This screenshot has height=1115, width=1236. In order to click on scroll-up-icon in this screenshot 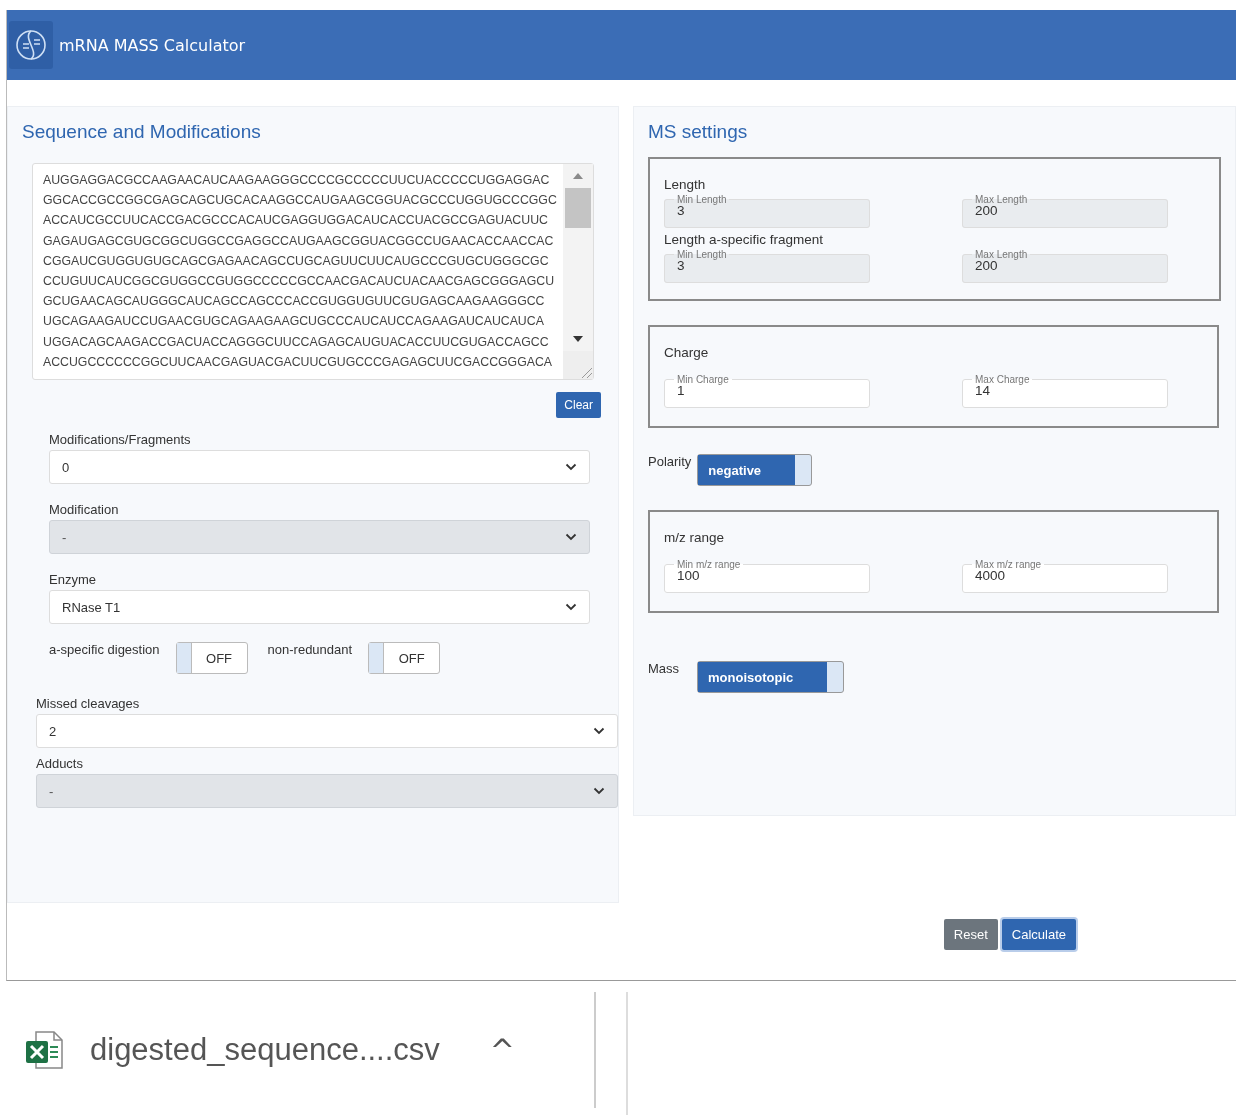, I will do `click(578, 176)`.